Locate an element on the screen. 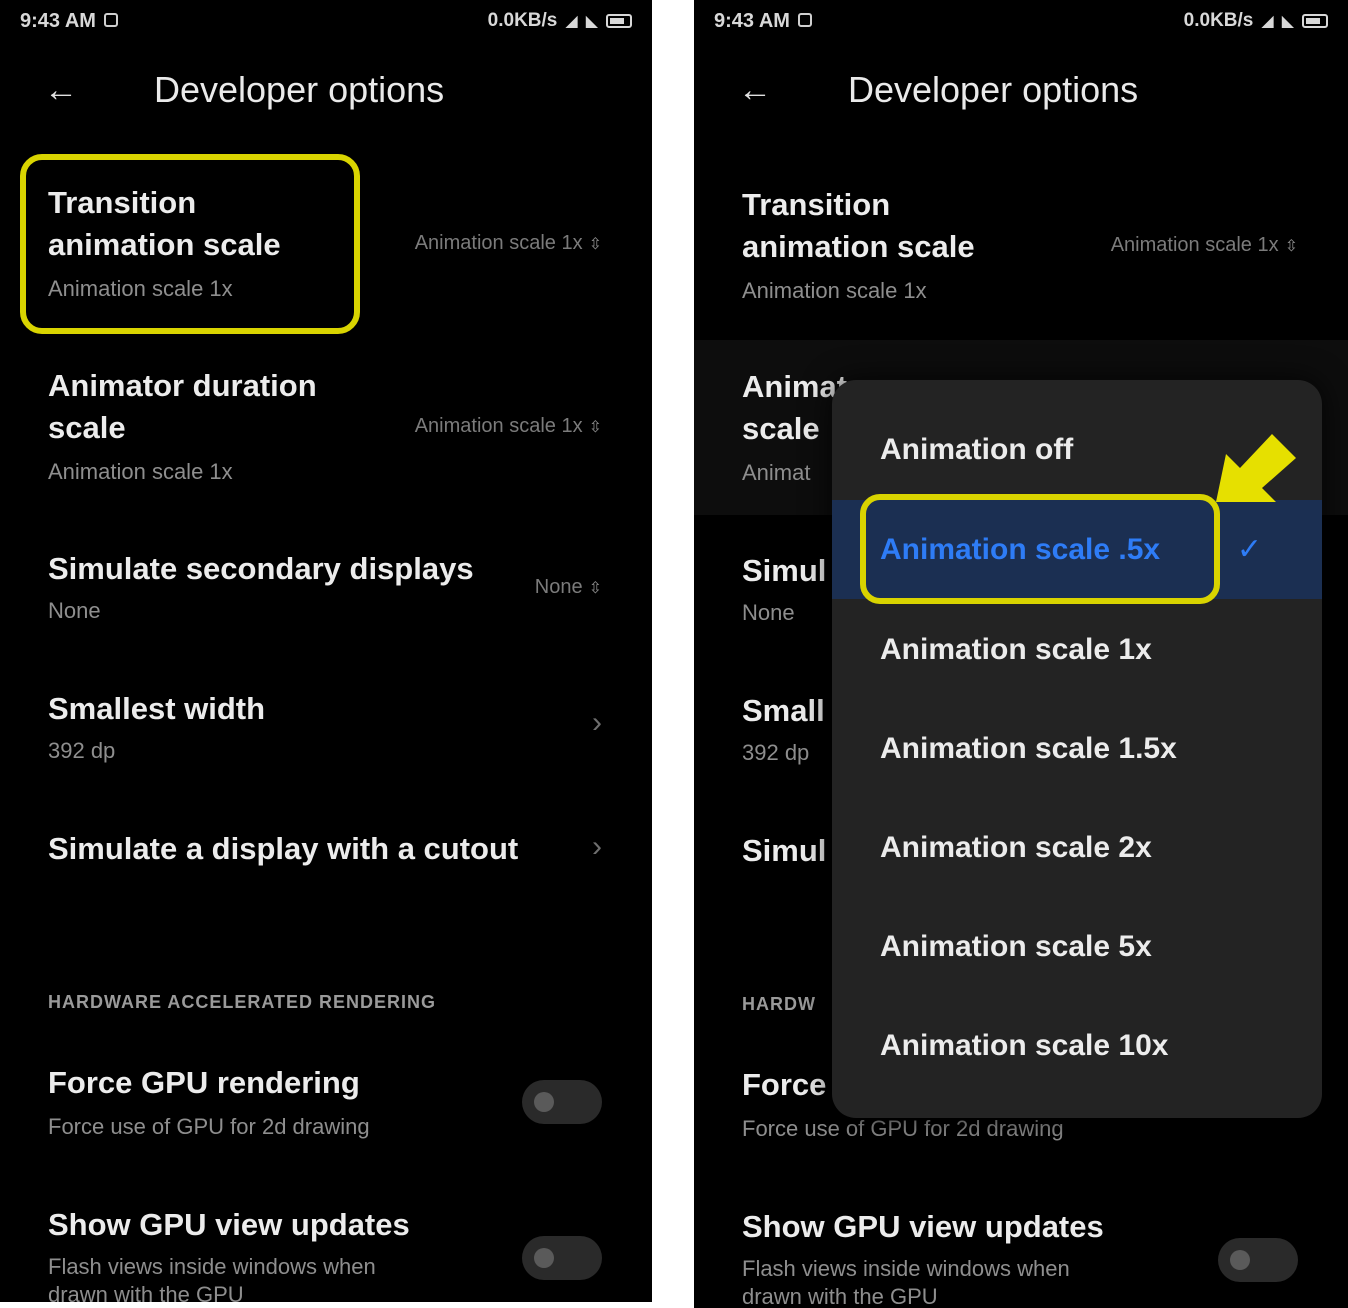 This screenshot has height=1308, width=1348. dropdown-option-scale-2x: Animation scale 2x is located at coordinates (1077, 847).